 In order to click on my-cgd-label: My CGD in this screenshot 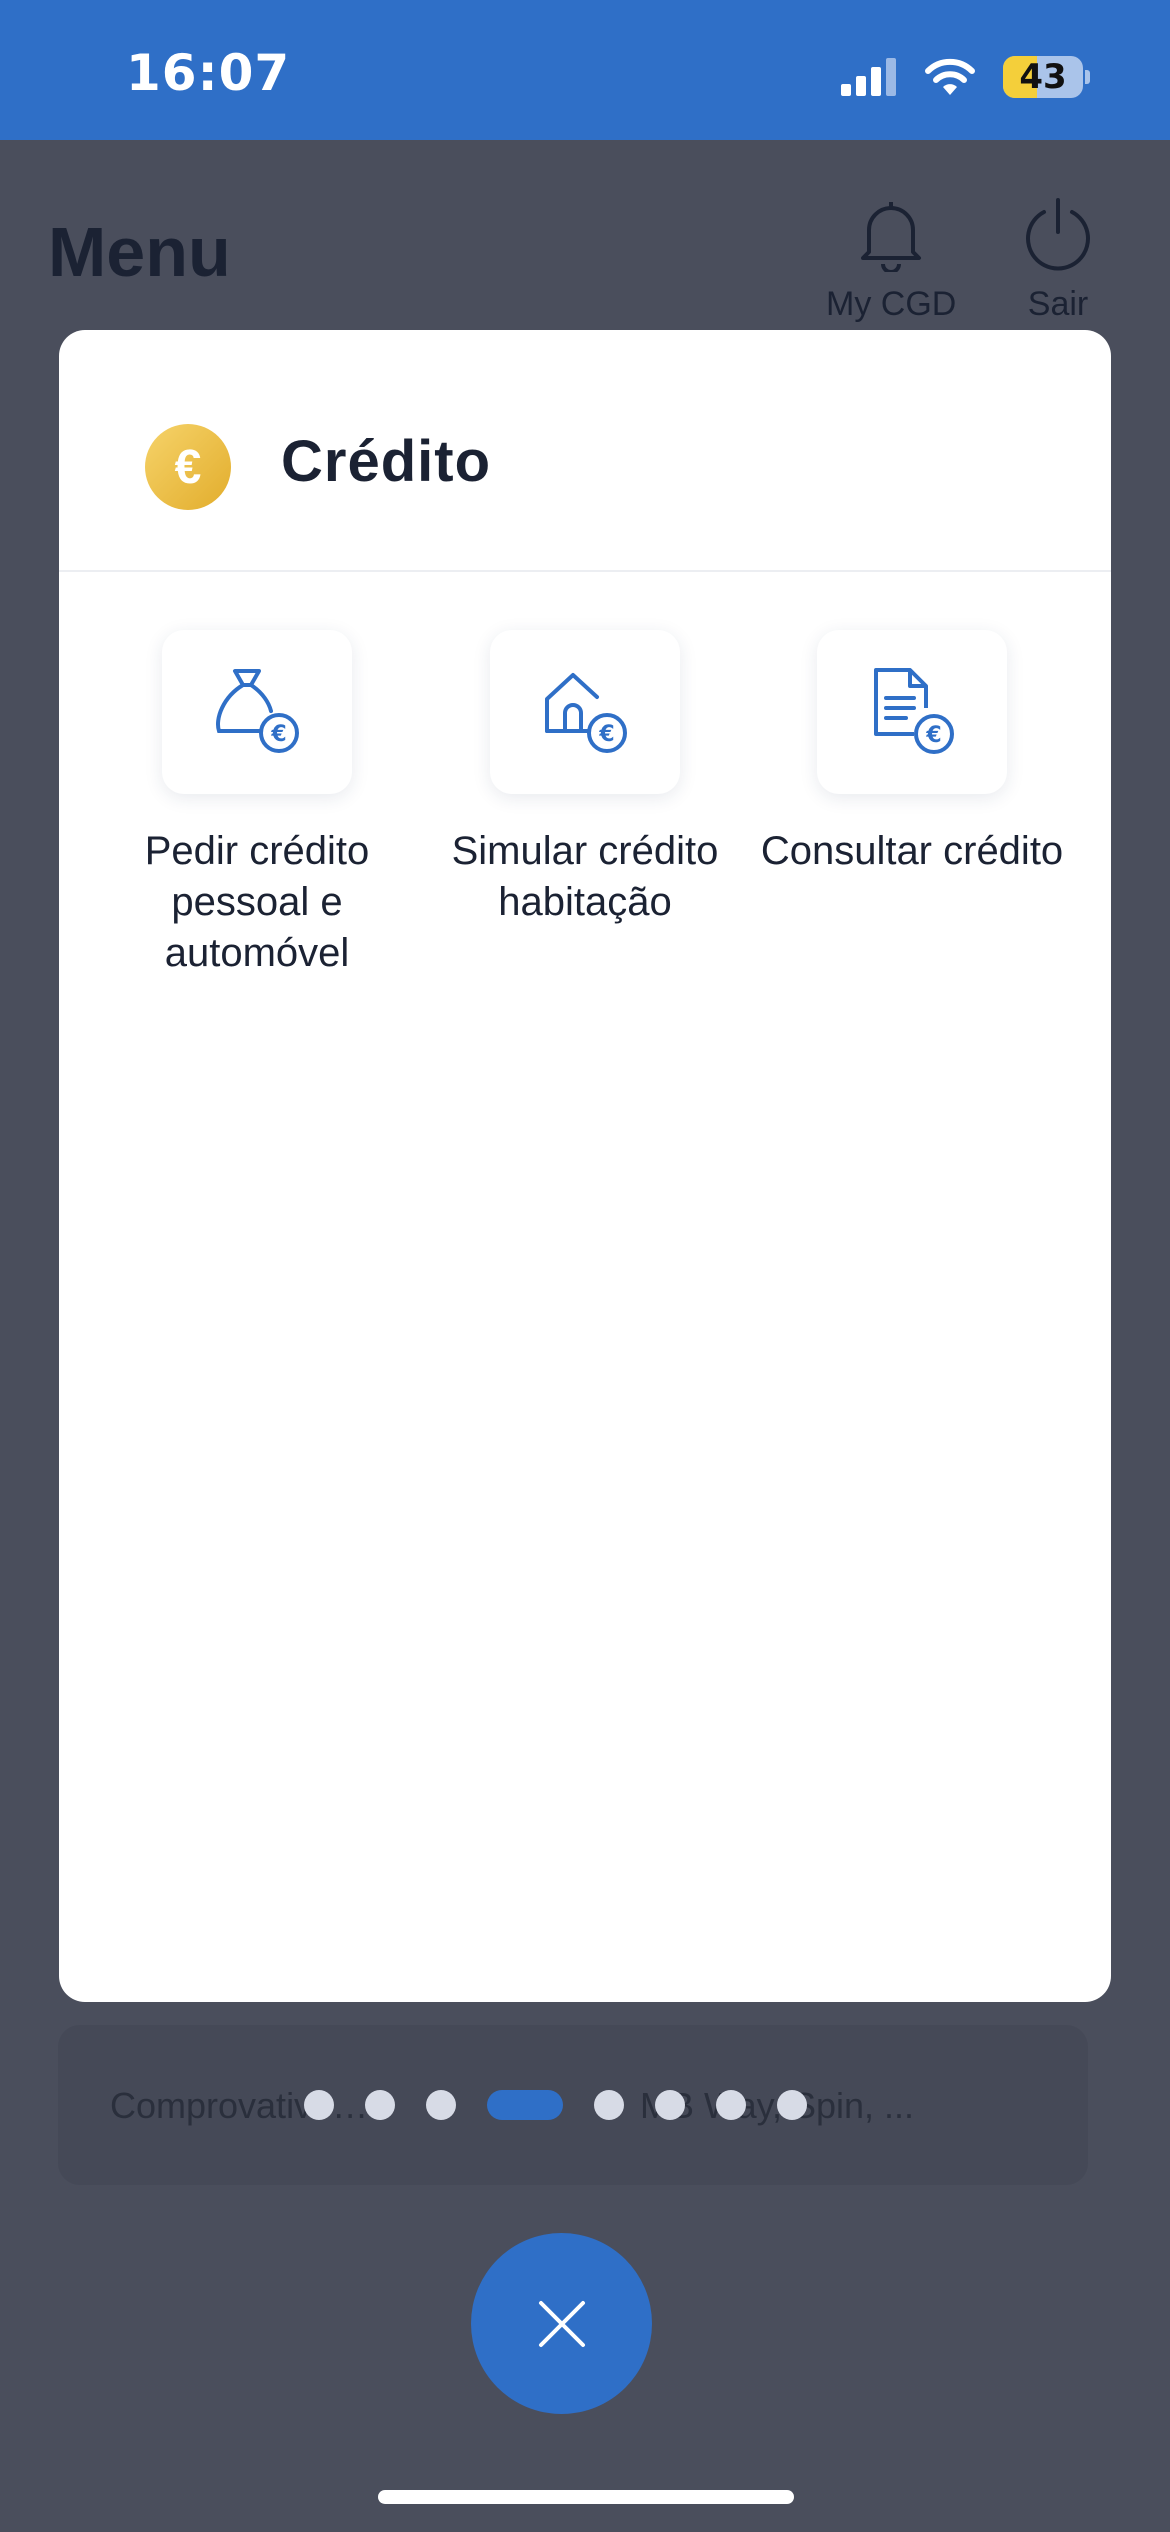, I will do `click(891, 304)`.